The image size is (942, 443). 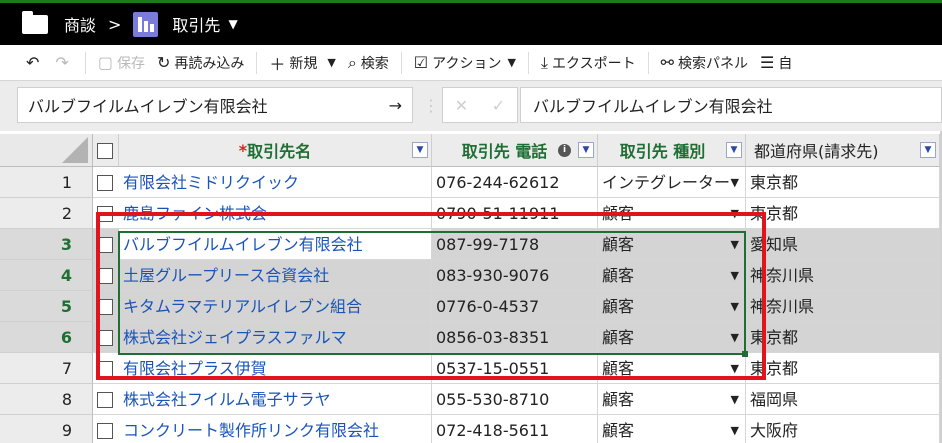 I want to click on reload-button: ↻ 再読み込み, so click(x=200, y=62).